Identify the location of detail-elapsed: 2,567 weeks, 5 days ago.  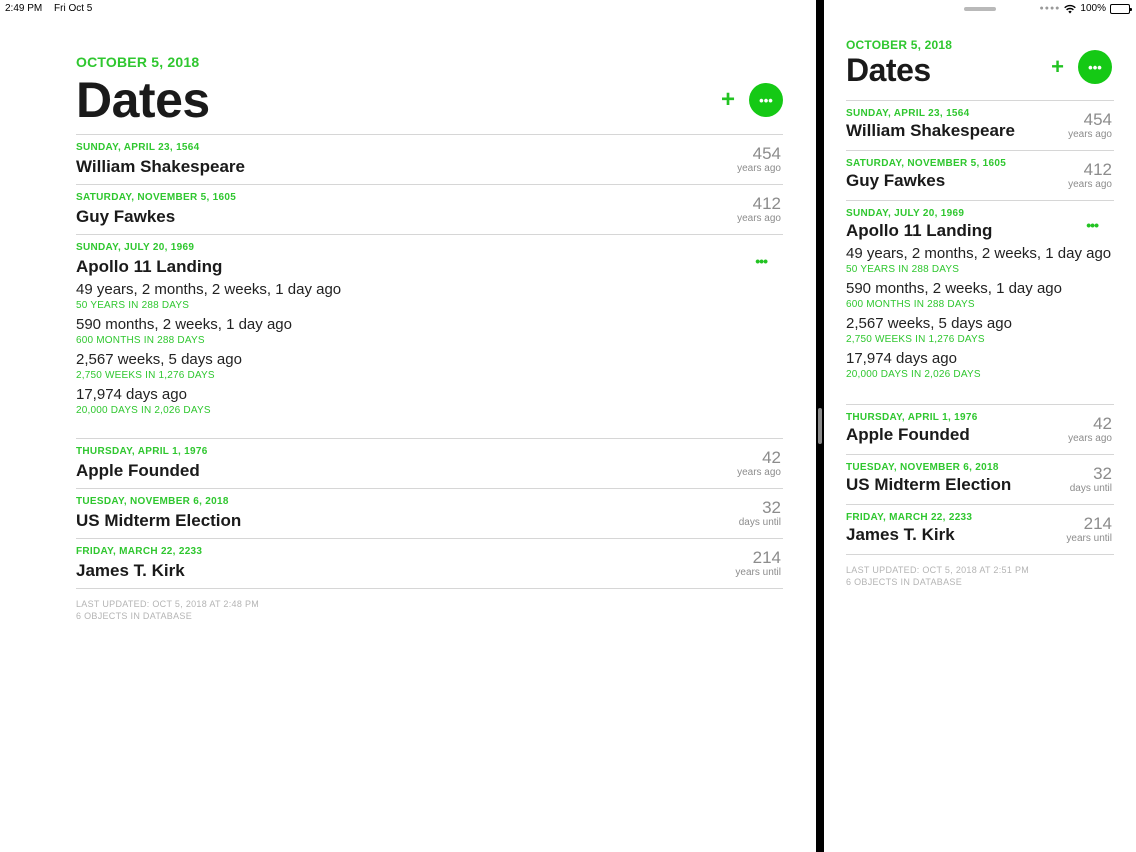
(159, 359).